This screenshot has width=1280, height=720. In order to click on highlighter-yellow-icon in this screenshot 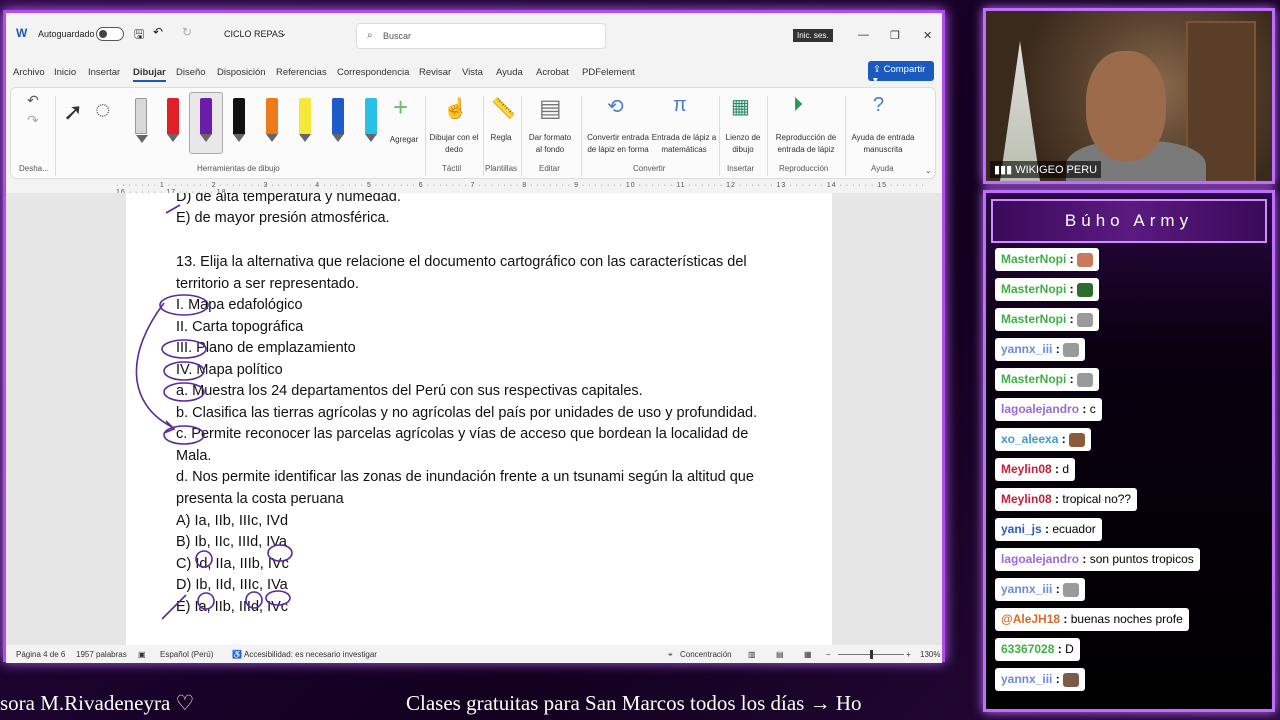, I will do `click(305, 120)`.